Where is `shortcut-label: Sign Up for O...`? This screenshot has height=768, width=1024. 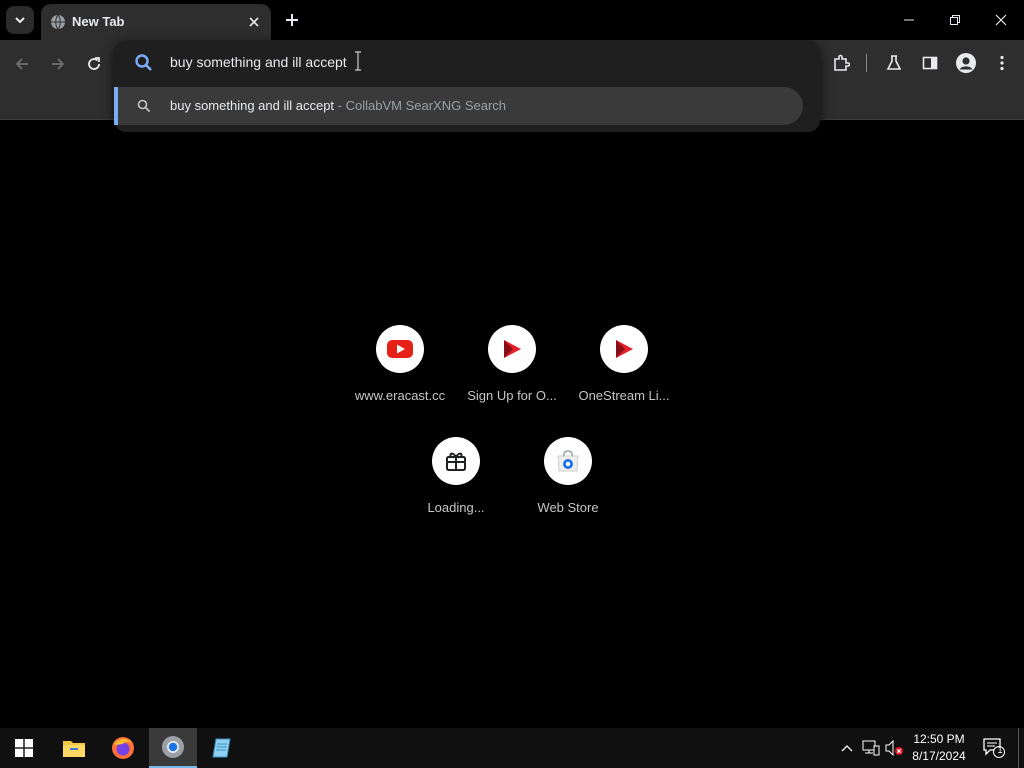
shortcut-label: Sign Up for O... is located at coordinates (512, 395).